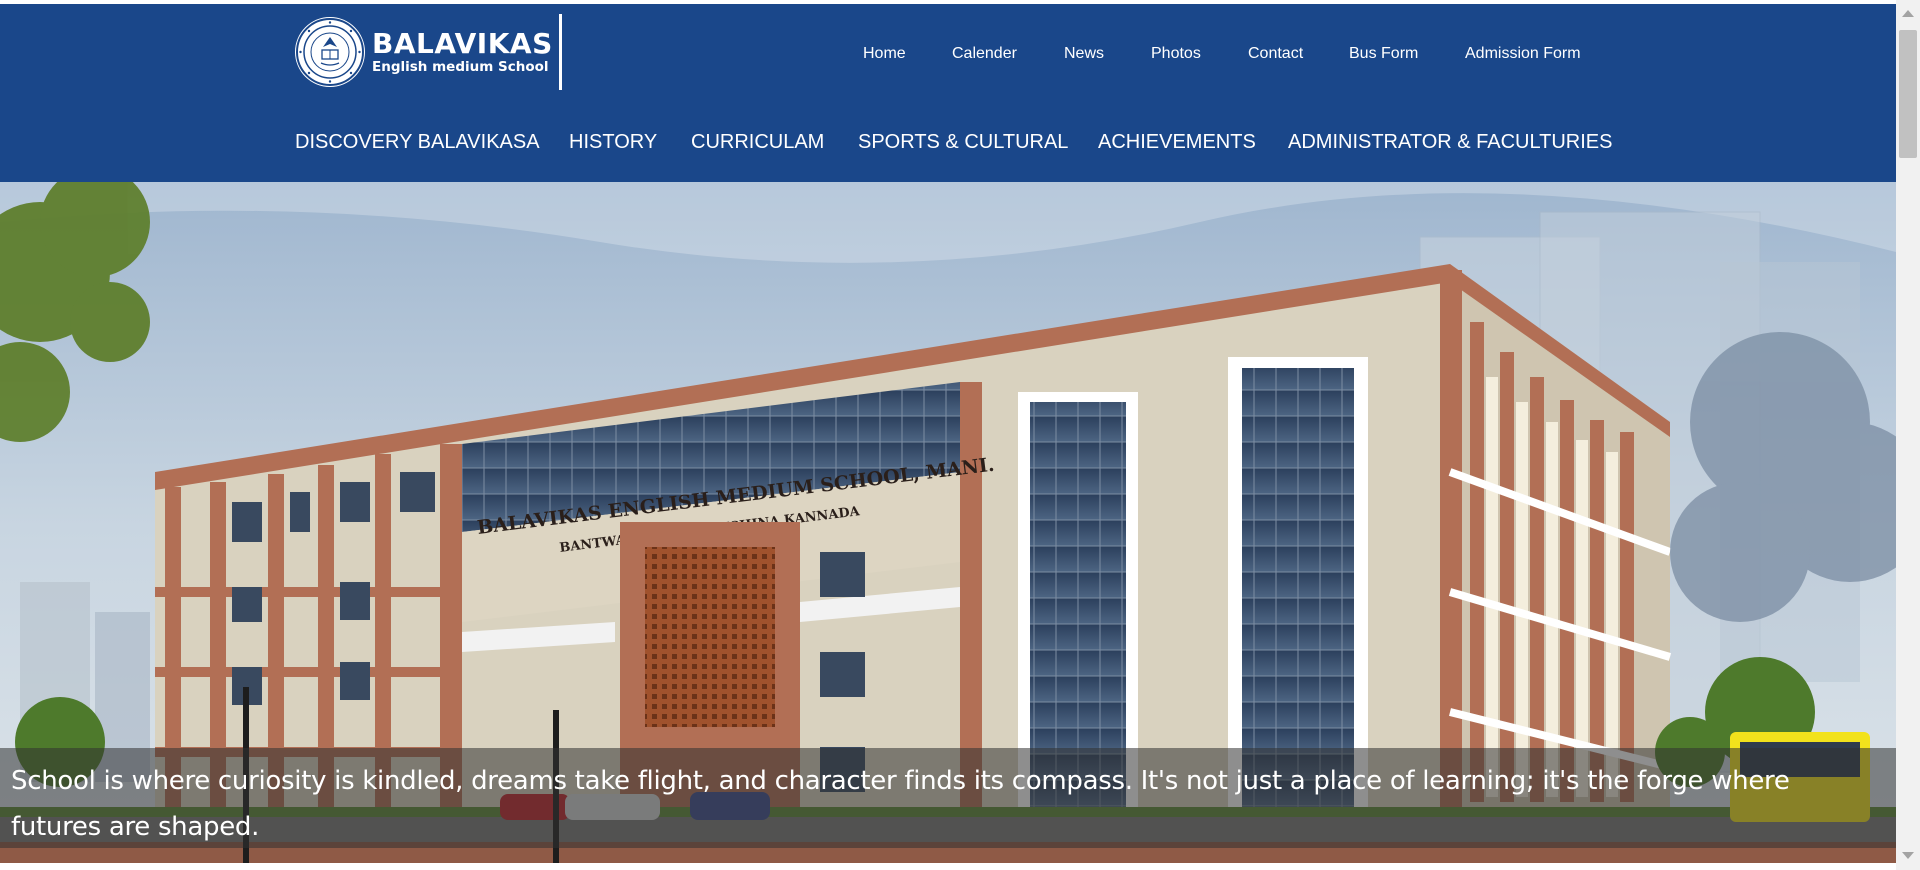 The image size is (1920, 870). I want to click on logo-subtitle: English medium School, so click(460, 67).